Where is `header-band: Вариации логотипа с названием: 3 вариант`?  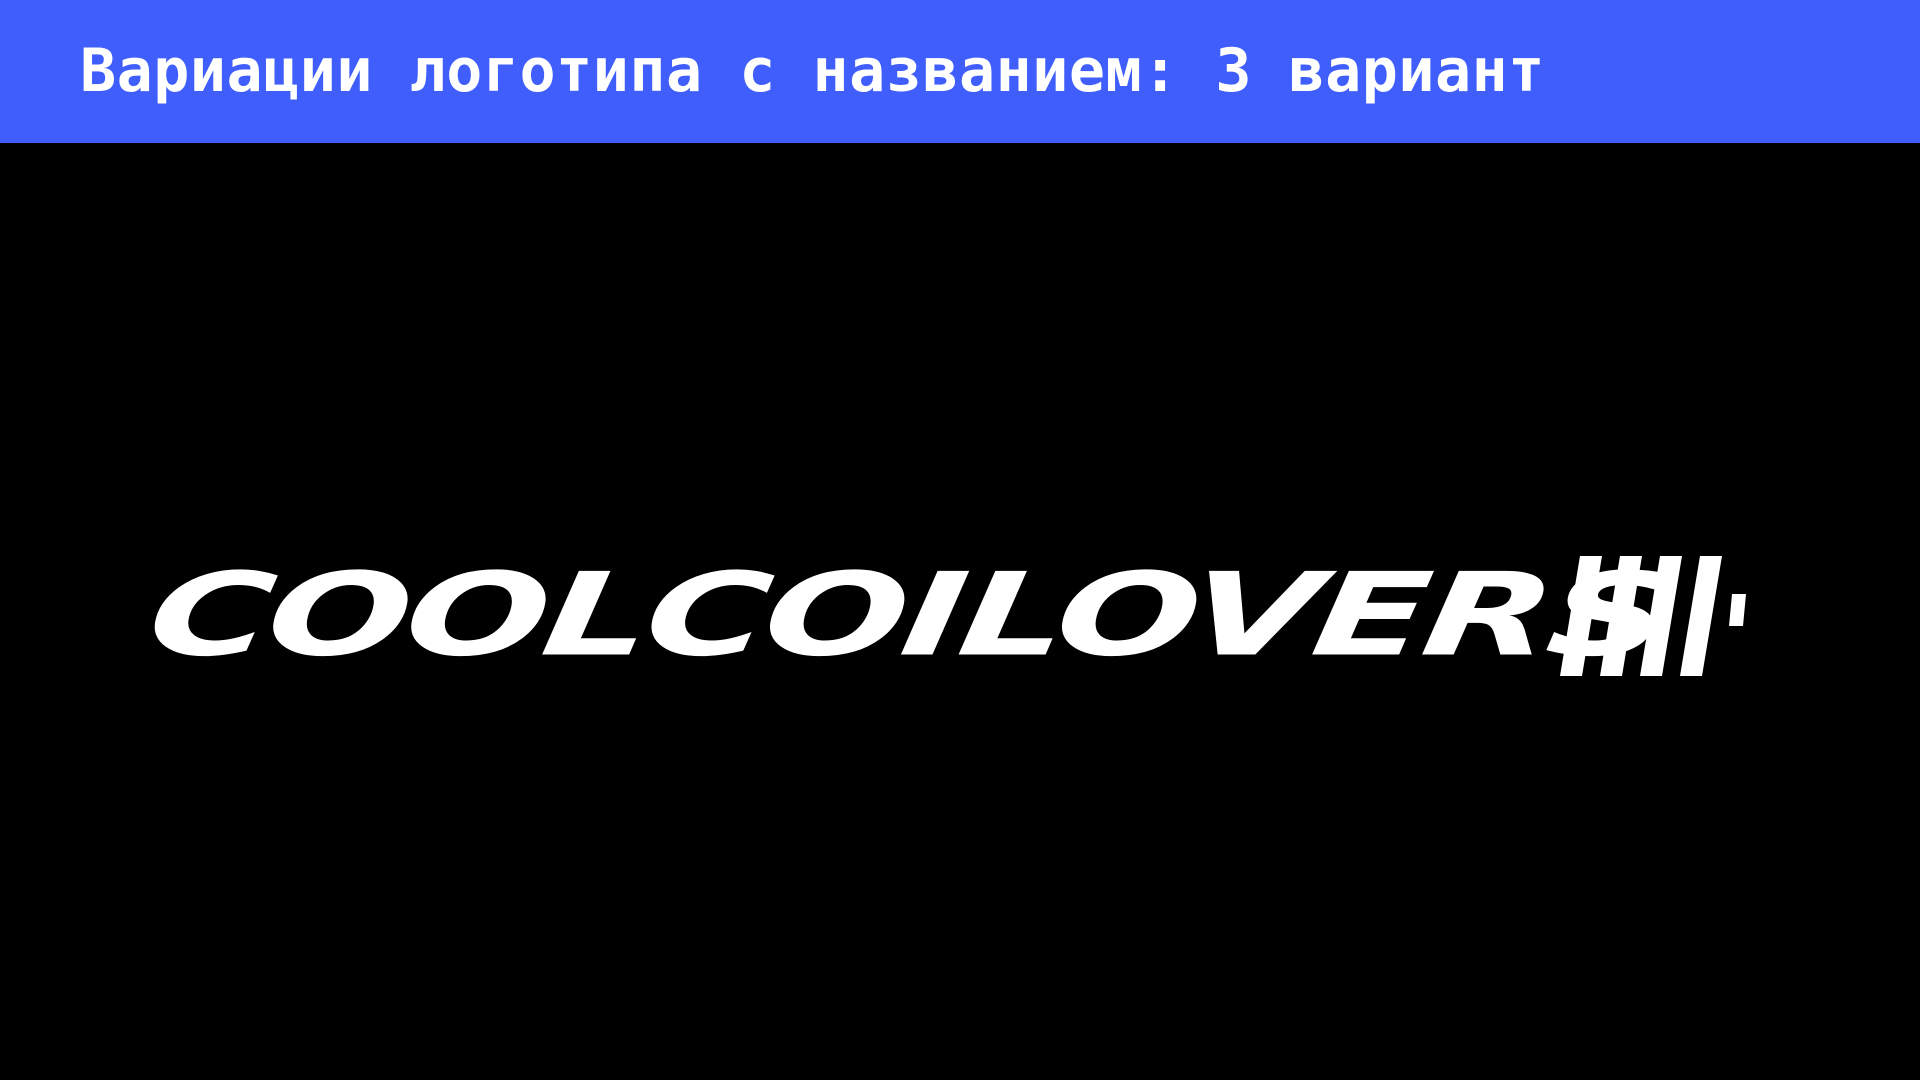
header-band: Вариации логотипа с названием: 3 вариант is located at coordinates (960, 71).